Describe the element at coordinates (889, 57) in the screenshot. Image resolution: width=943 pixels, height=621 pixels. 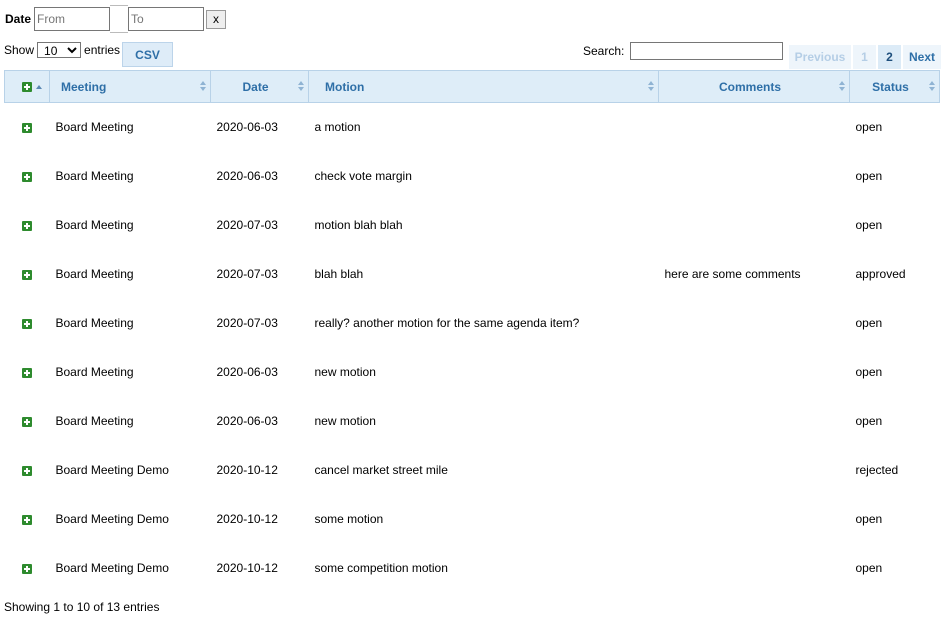
I see `page-2-button: 2` at that location.